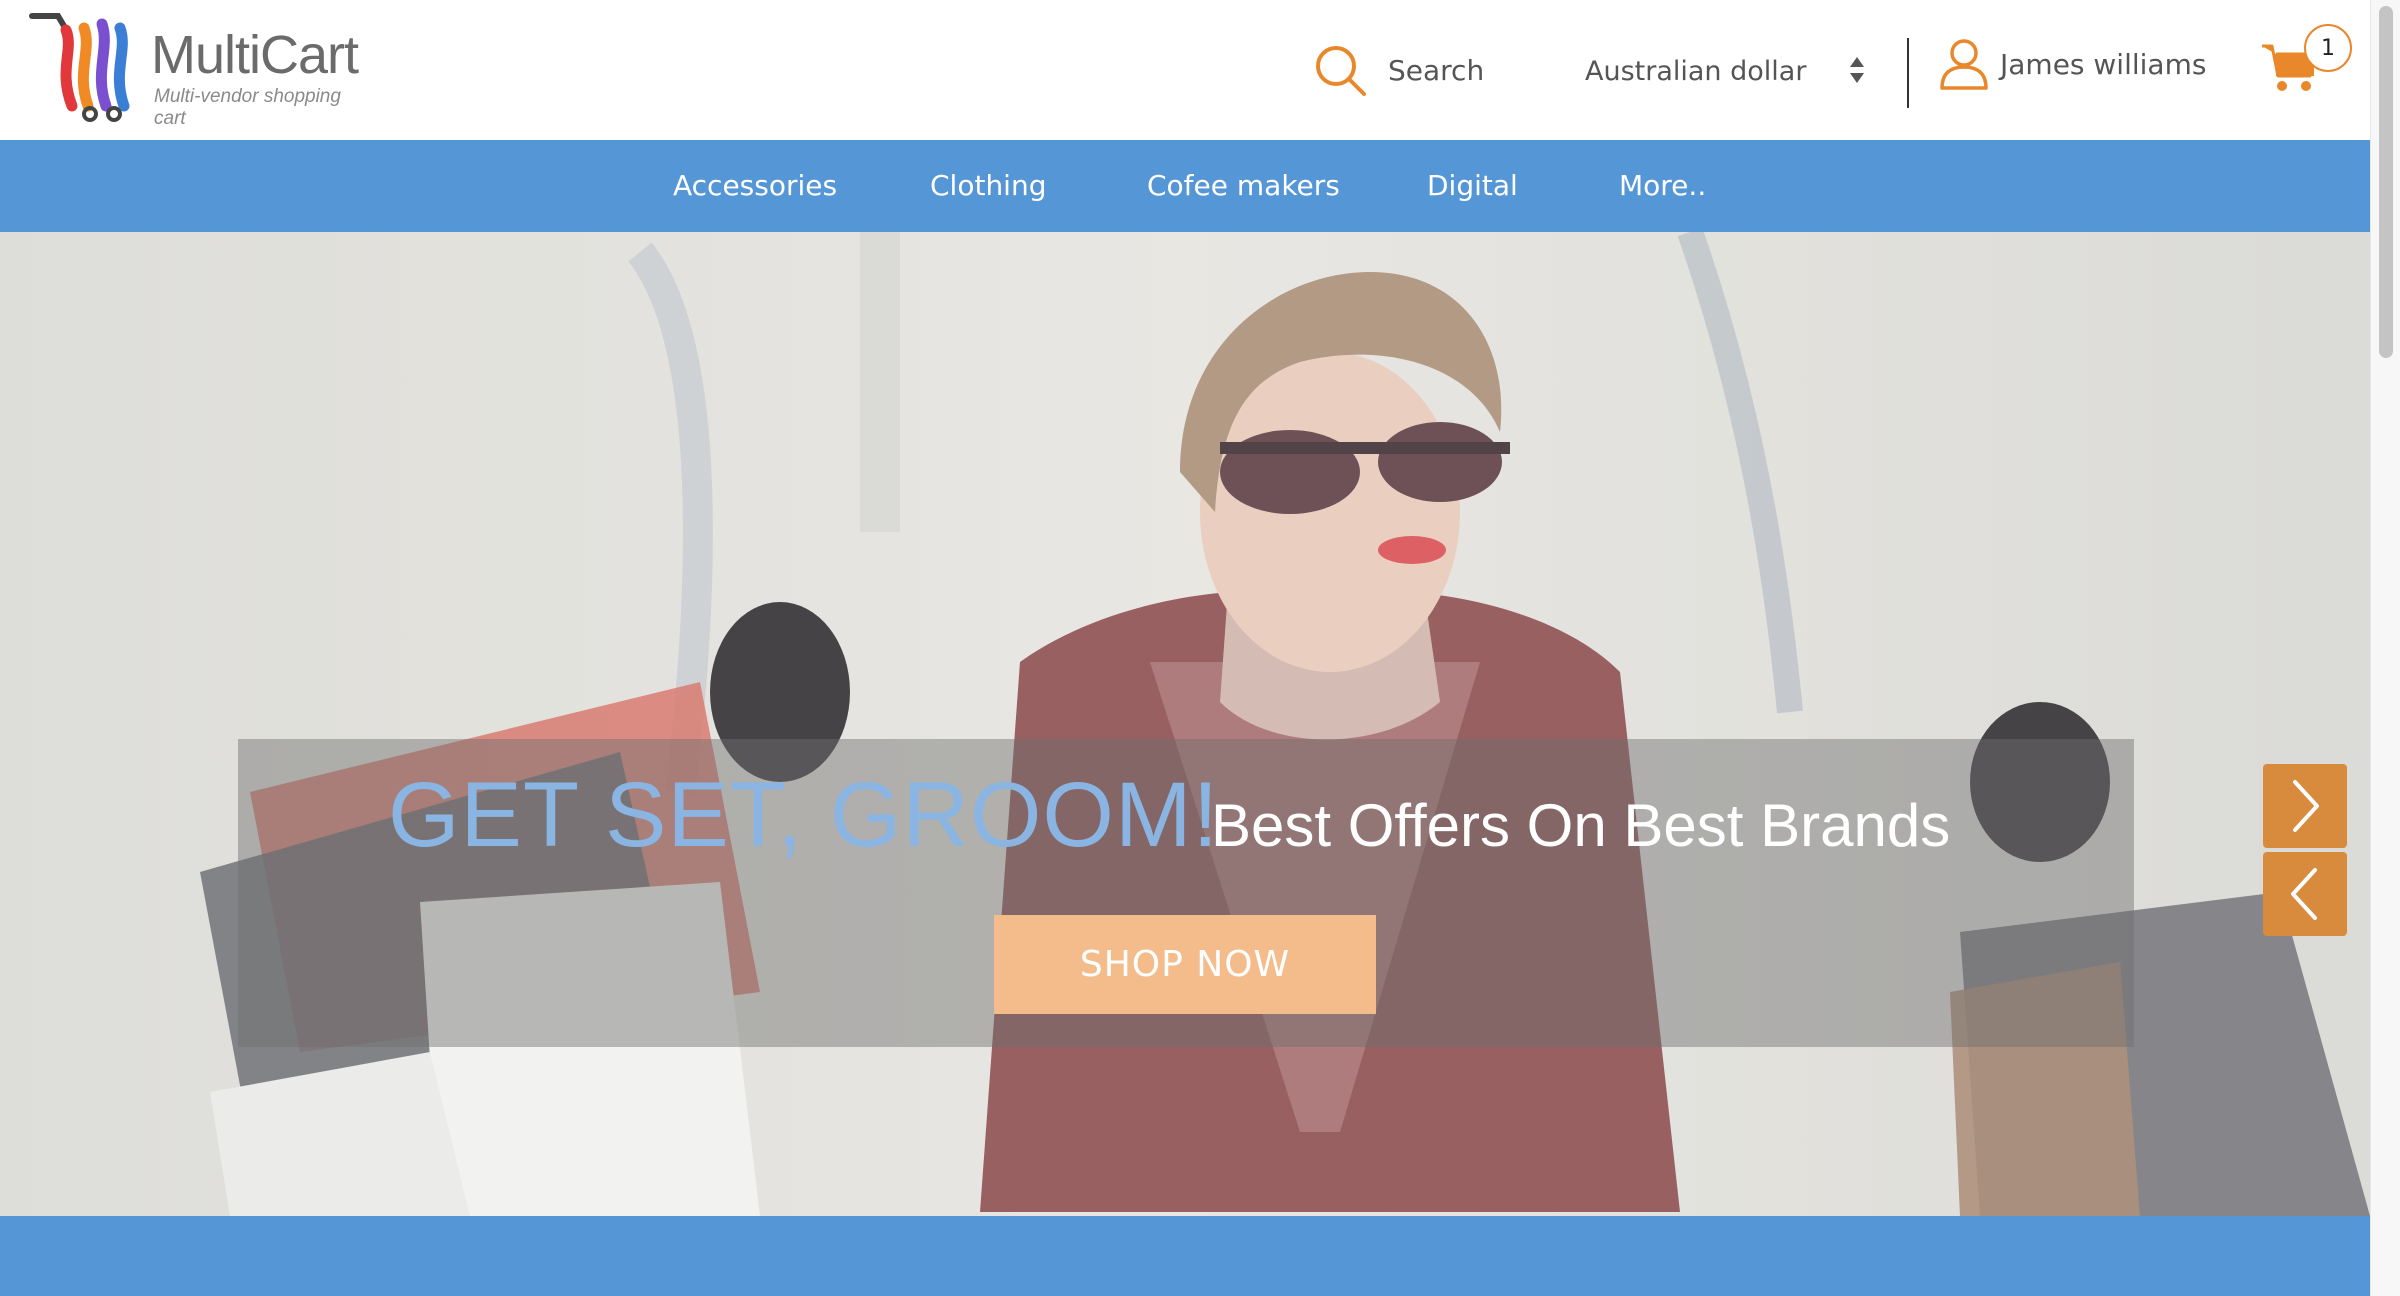  What do you see at coordinates (247, 107) in the screenshot?
I see `logo-tagline: Multi-vendor shopping cart` at bounding box center [247, 107].